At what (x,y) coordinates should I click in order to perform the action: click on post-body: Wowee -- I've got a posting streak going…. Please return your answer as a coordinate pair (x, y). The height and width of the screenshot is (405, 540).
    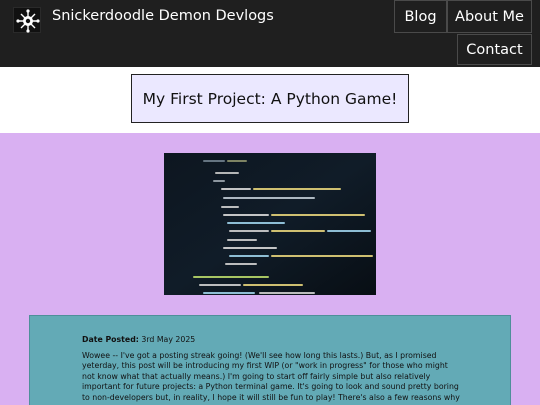
    Looking at the image, I should click on (271, 377).